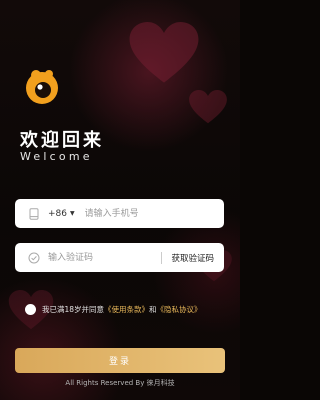 This screenshot has width=320, height=400. I want to click on footer-copyright: All Rights Reserved By 徕月科技, so click(120, 383).